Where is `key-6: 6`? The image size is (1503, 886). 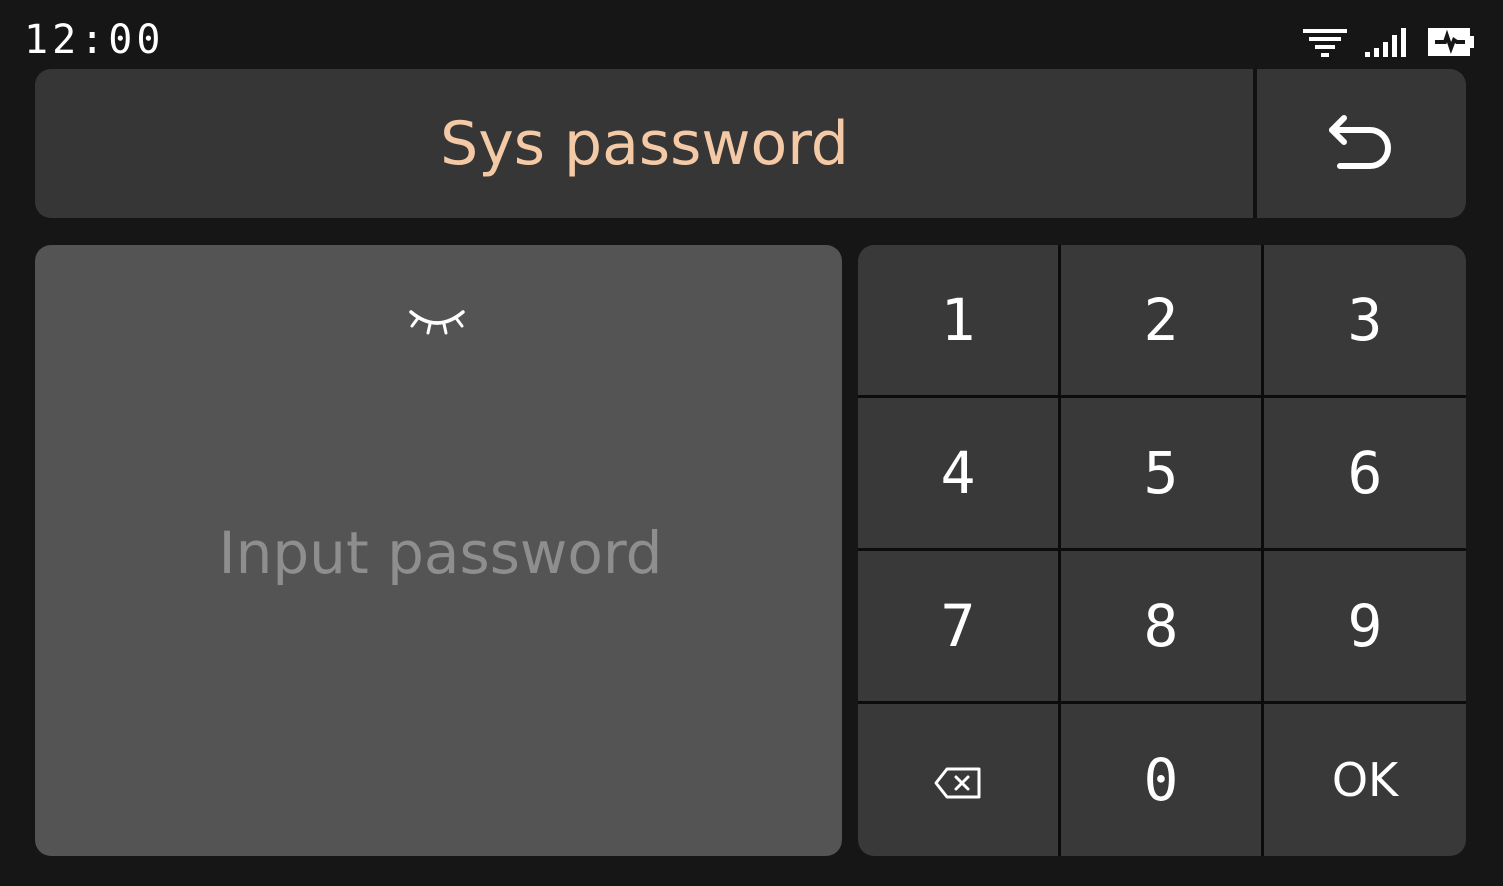
key-6: 6 is located at coordinates (1365, 473).